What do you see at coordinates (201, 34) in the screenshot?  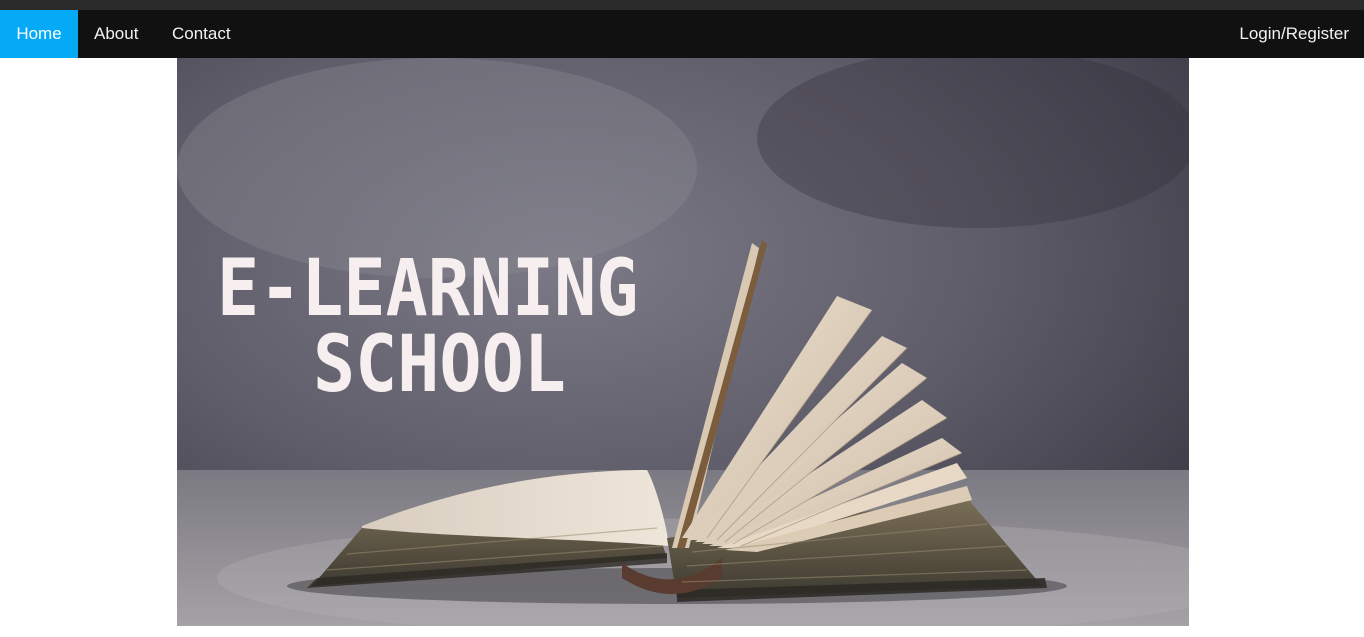 I see `nav-contact-link: Contact` at bounding box center [201, 34].